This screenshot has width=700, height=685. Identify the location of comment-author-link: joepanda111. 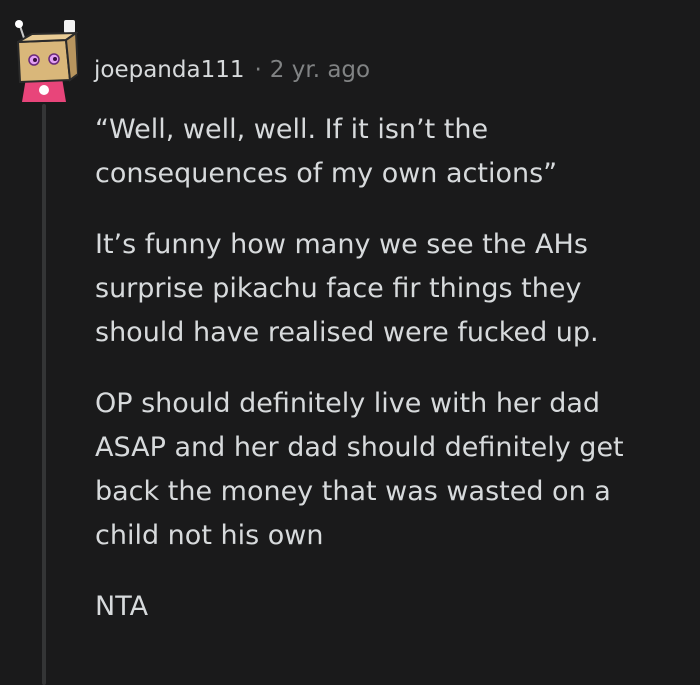
(169, 70).